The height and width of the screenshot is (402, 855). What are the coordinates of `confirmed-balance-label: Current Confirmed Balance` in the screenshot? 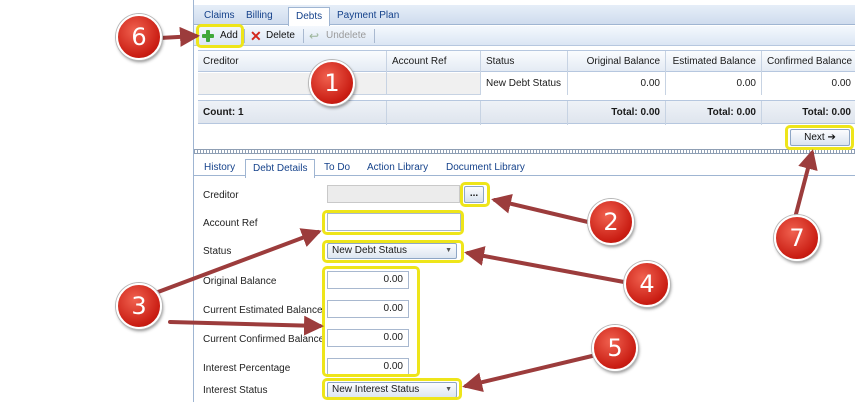 It's located at (264, 339).